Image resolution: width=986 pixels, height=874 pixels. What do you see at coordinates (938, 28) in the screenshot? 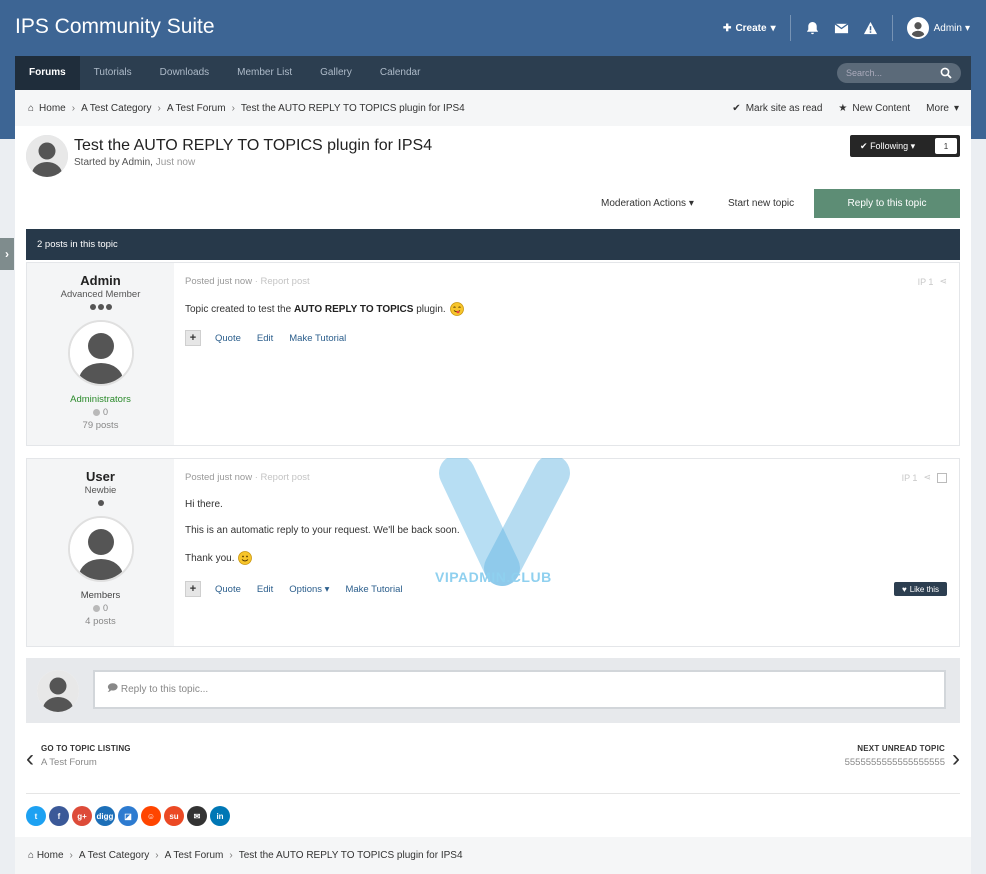
I see `user-menu: Admin ▾` at bounding box center [938, 28].